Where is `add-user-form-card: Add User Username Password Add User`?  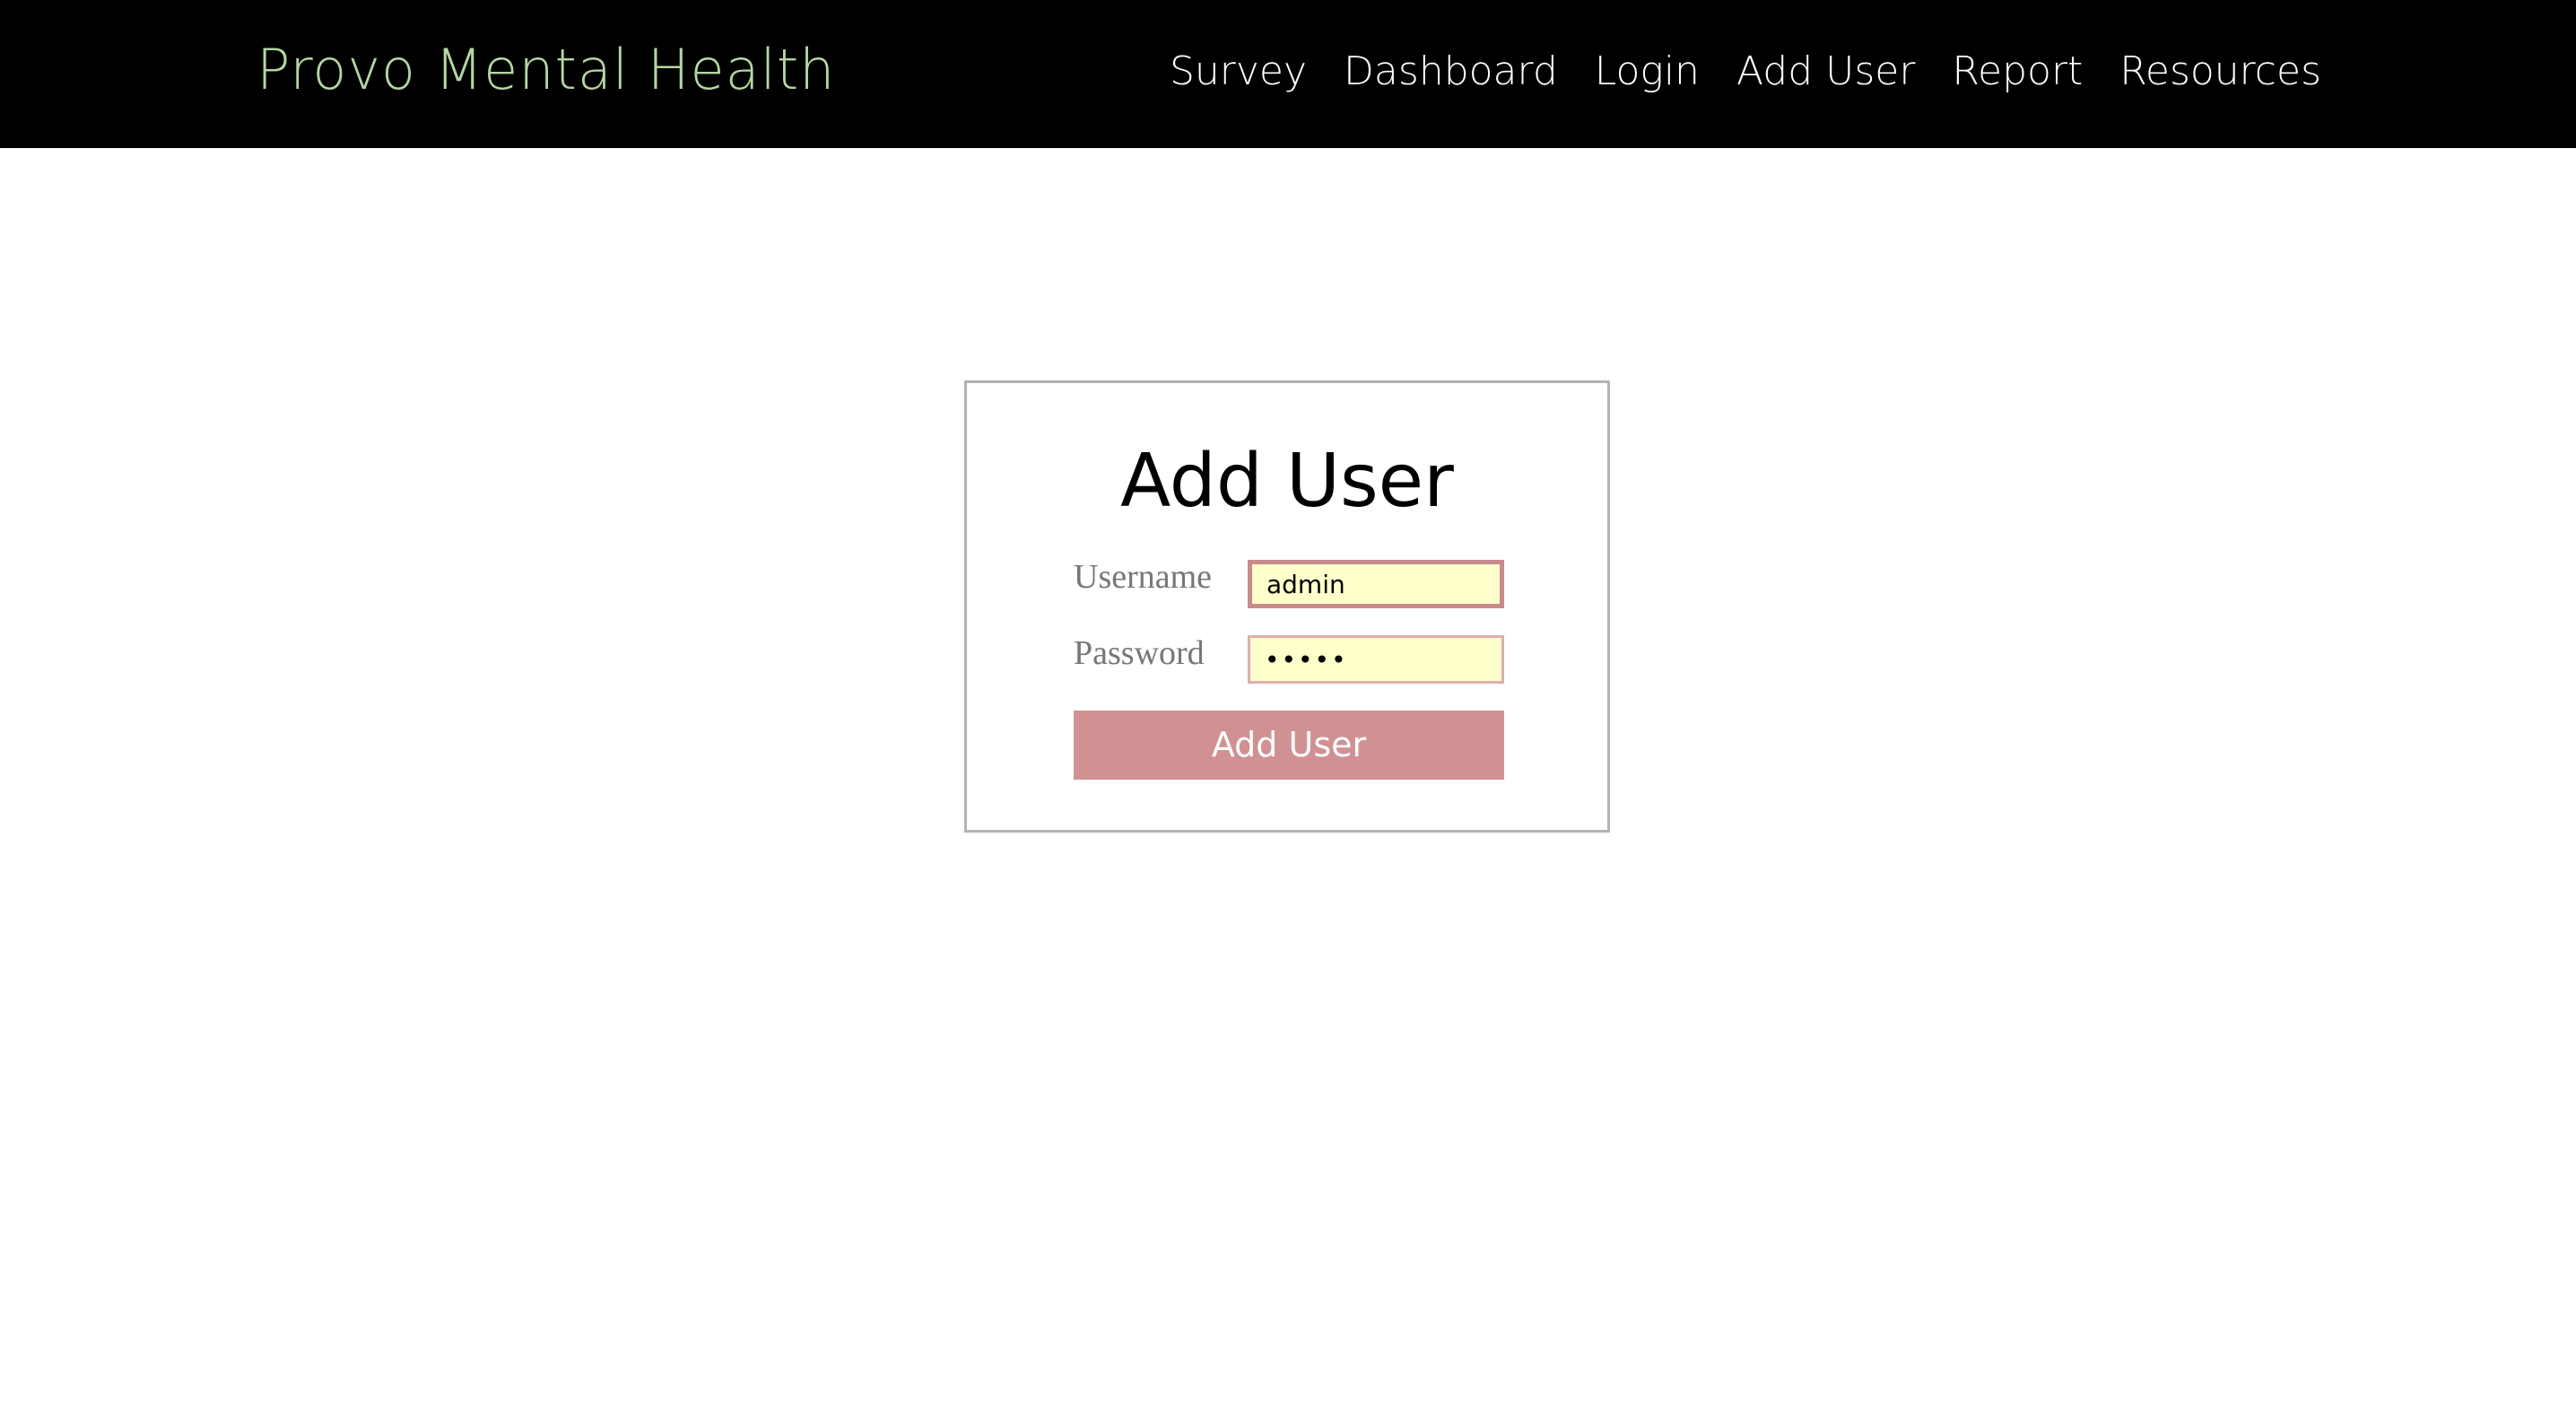 add-user-form-card: Add User Username Password Add User is located at coordinates (1287, 606).